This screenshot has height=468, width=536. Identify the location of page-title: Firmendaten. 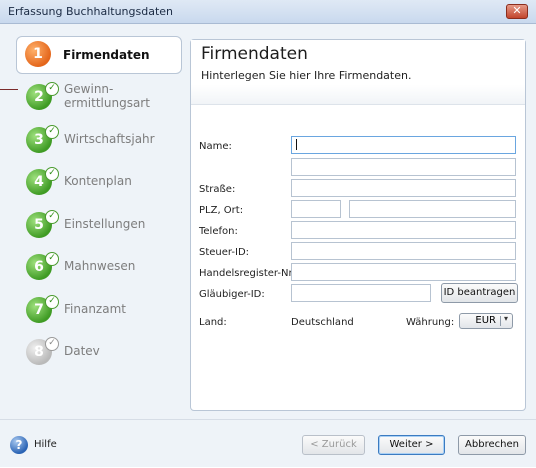
(254, 54).